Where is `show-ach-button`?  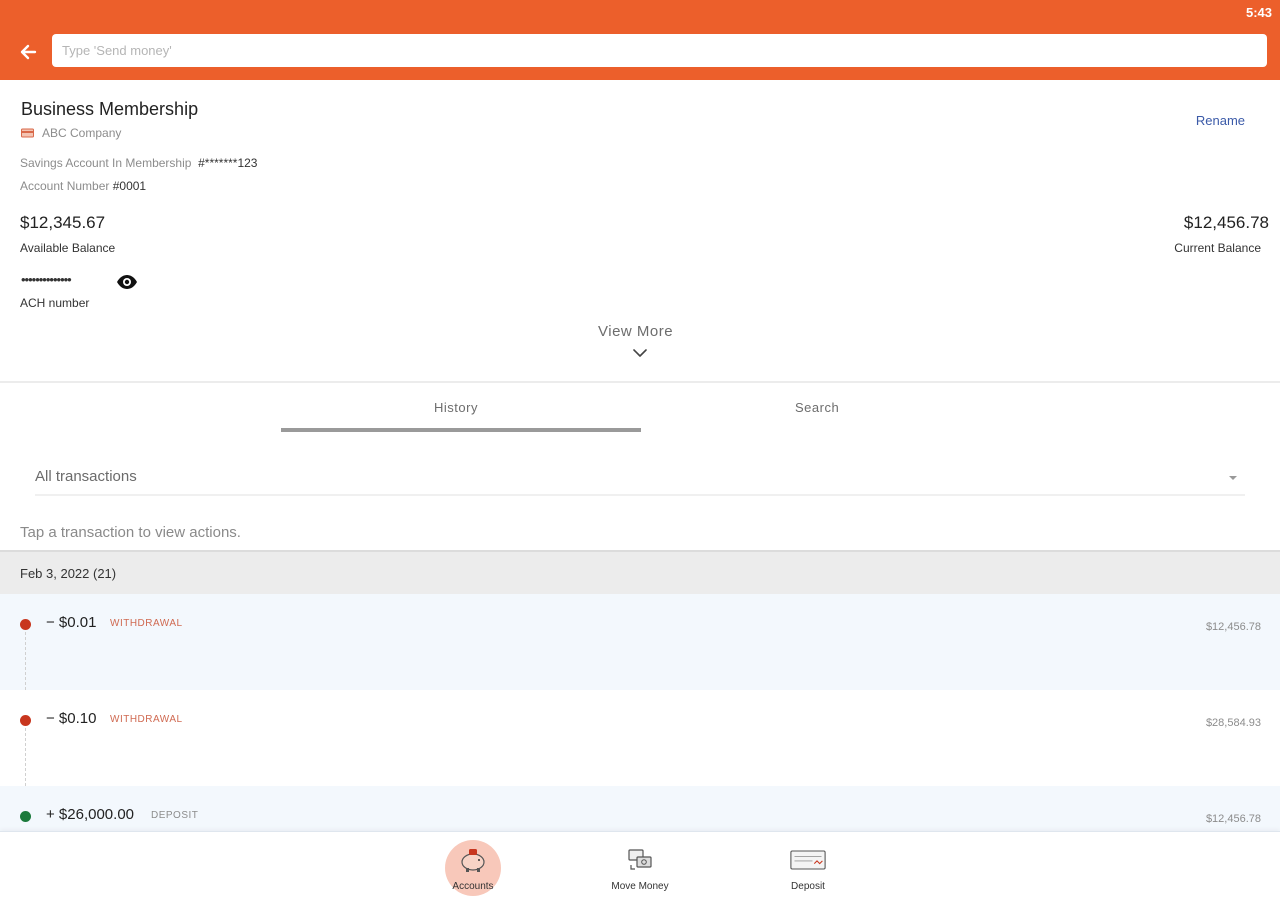
show-ach-button is located at coordinates (127, 284).